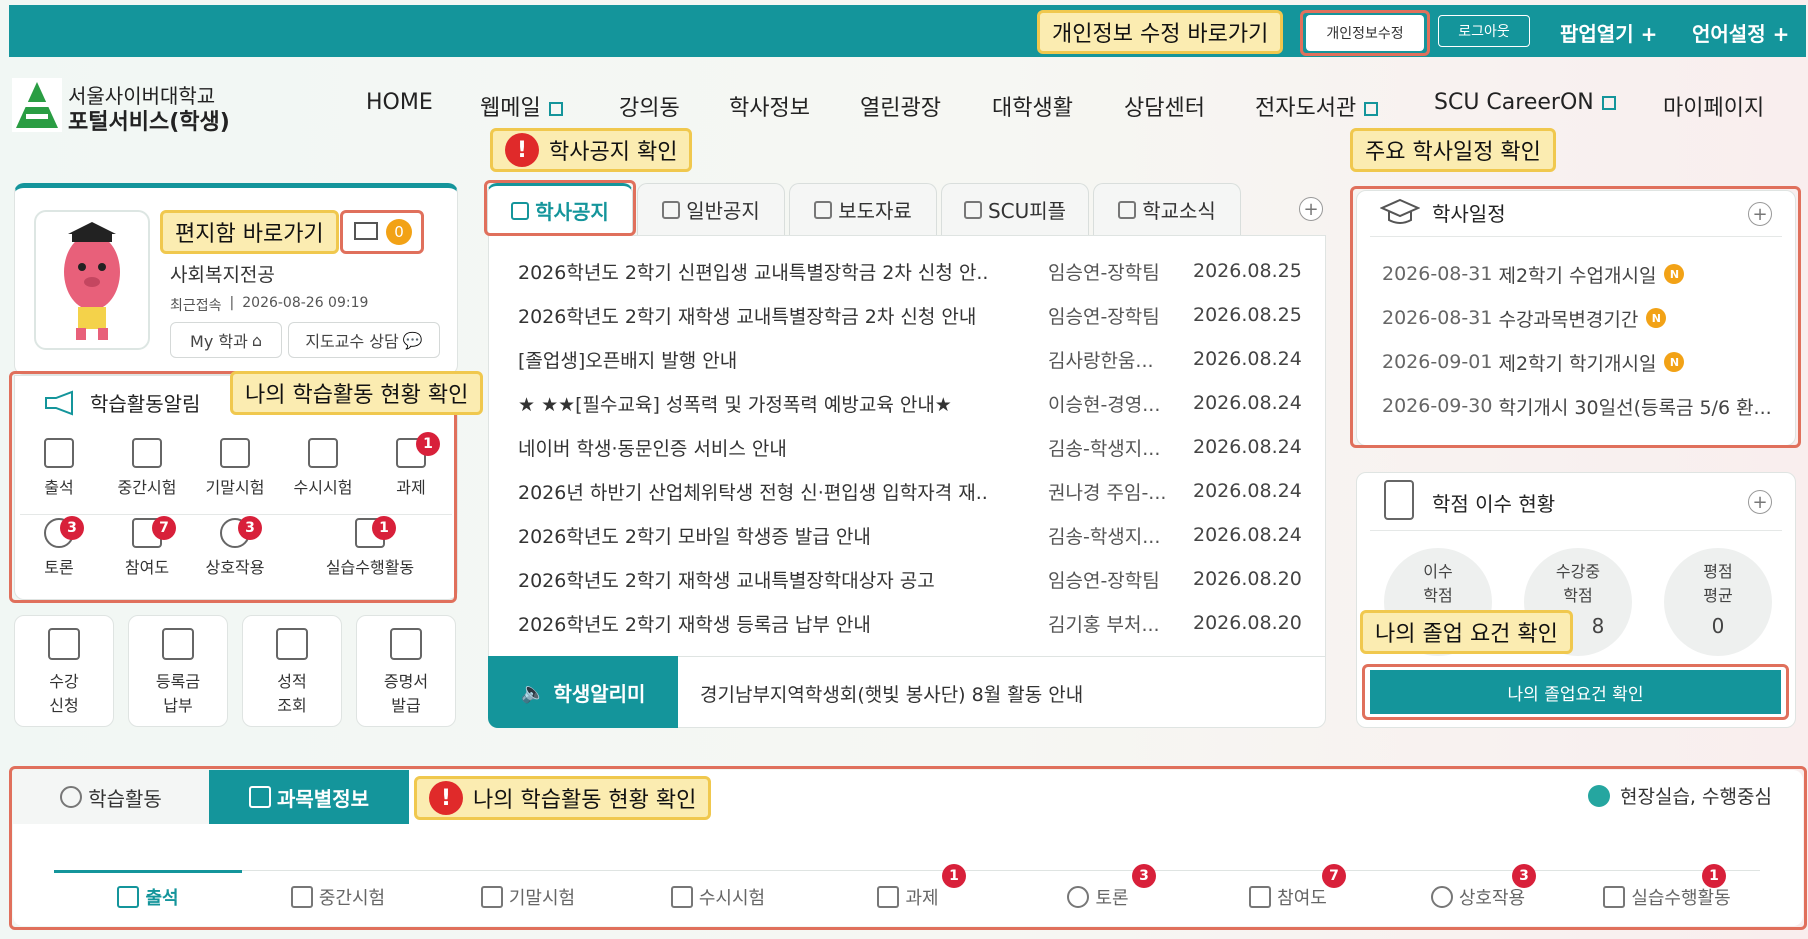 The image size is (1808, 939). I want to click on credits-title: 학점 이수 현황, so click(1494, 504).